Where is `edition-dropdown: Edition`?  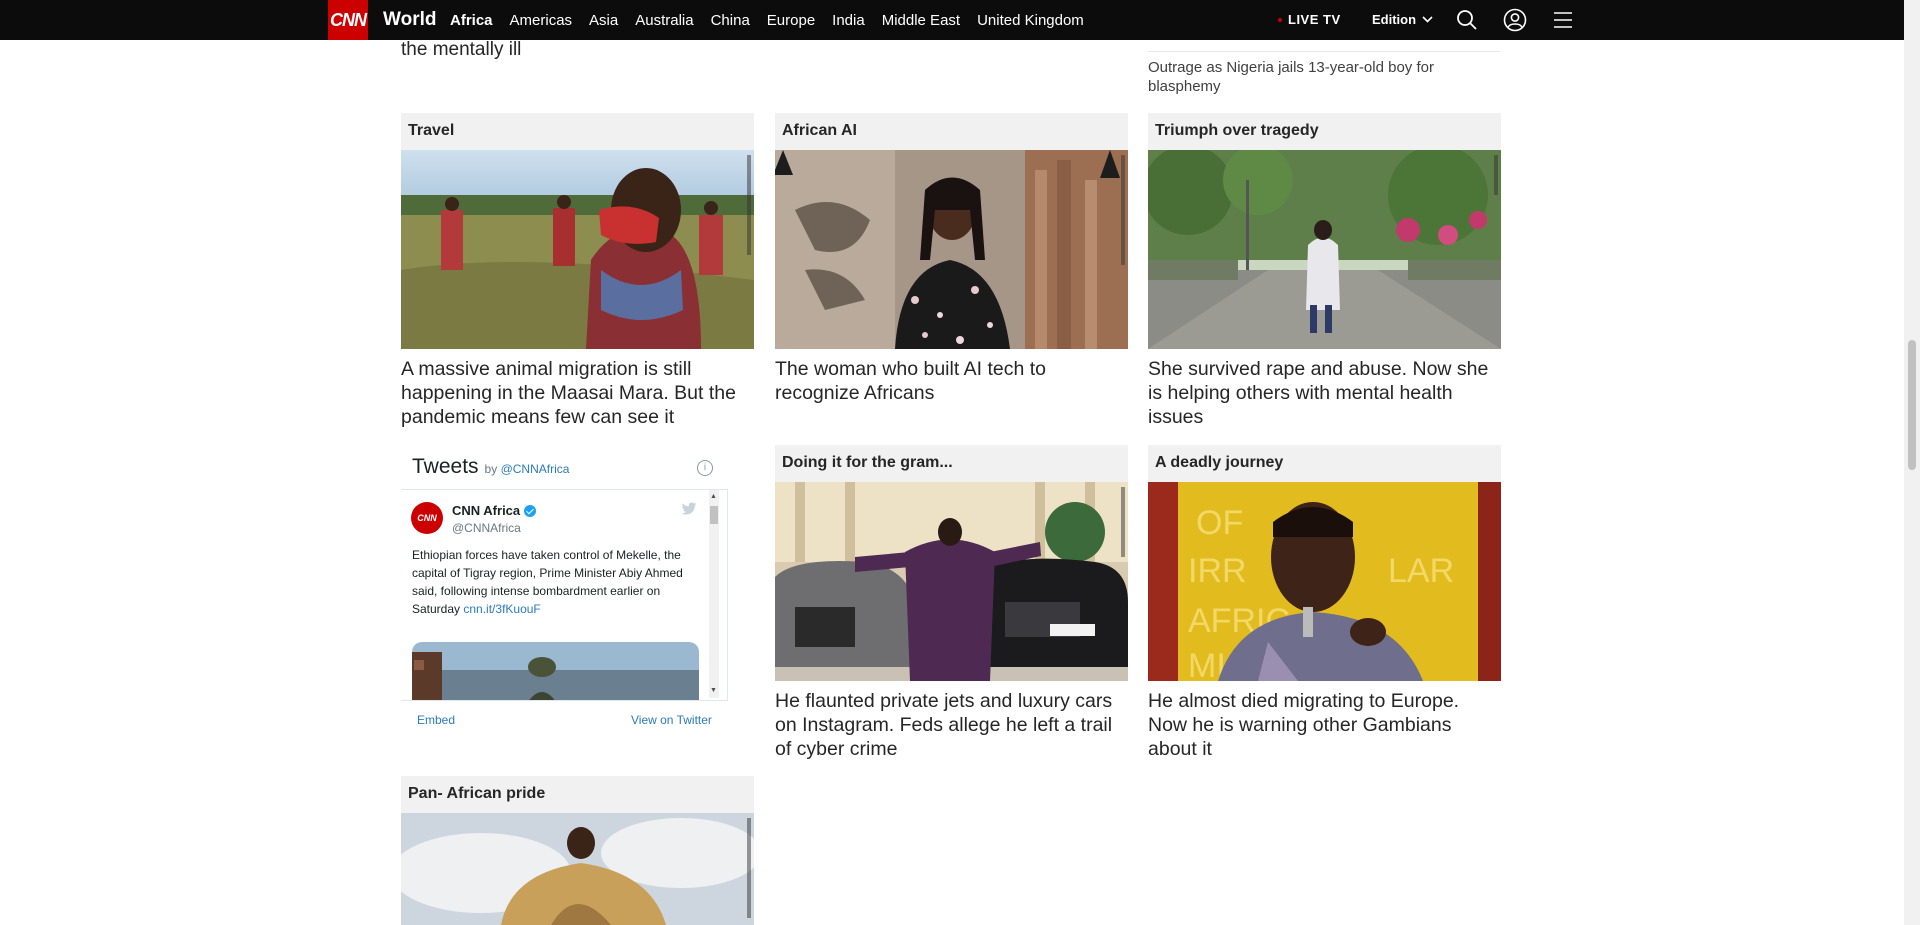
edition-dropdown: Edition is located at coordinates (1402, 19).